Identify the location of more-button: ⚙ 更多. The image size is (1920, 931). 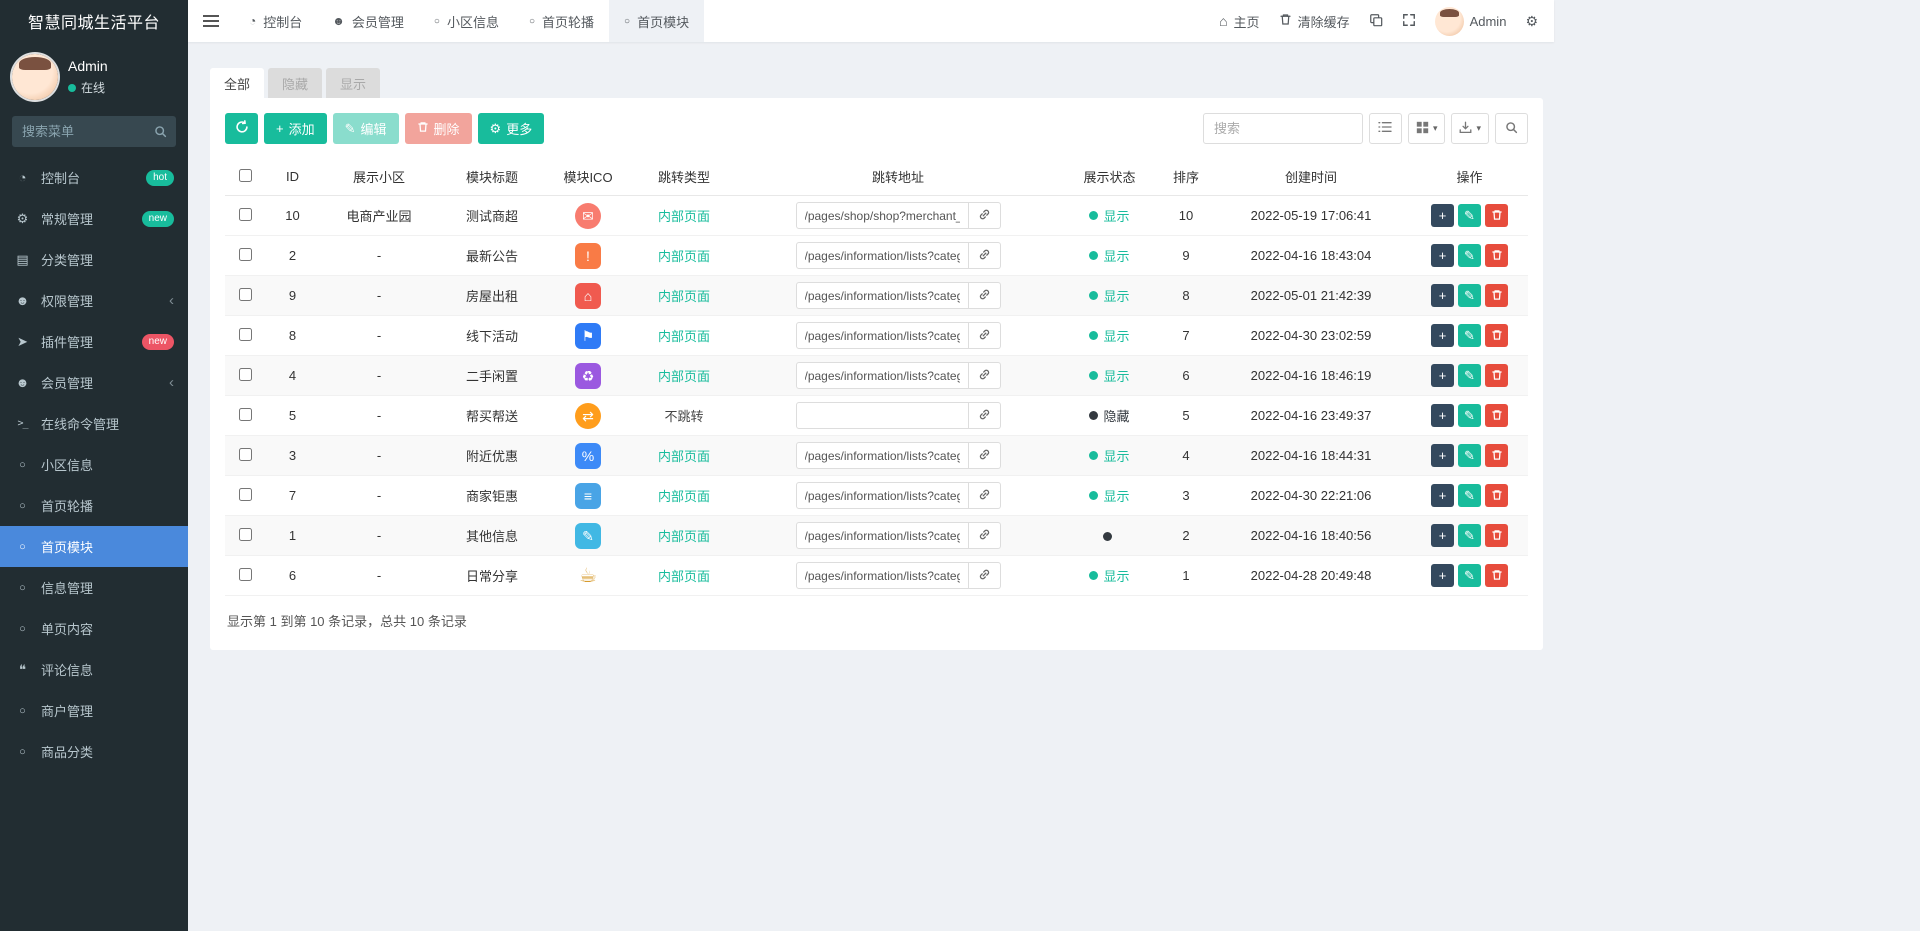
(511, 128).